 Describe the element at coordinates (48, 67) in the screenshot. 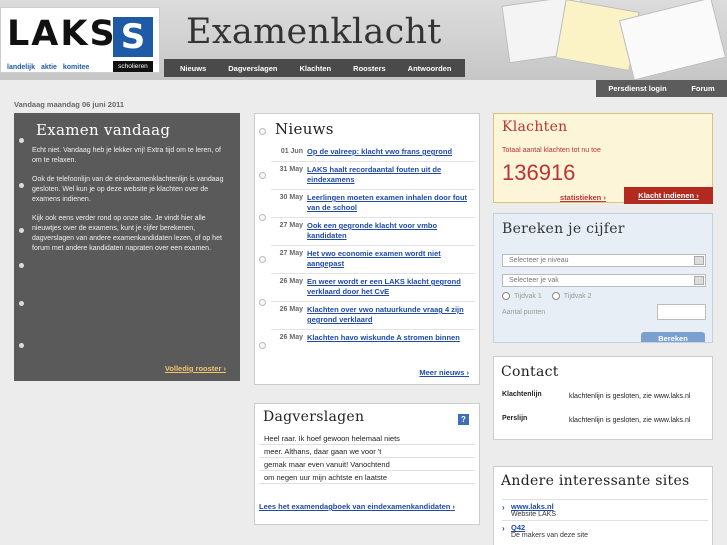

I see `logo-tagline: landelijk aktie komitee` at that location.